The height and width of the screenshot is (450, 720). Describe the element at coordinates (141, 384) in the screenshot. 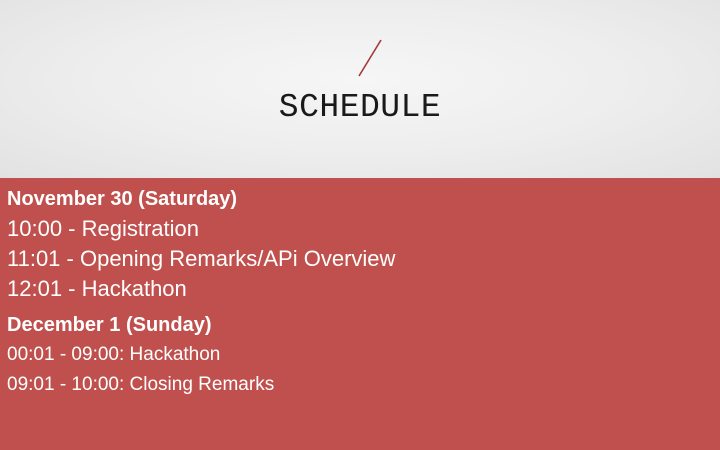

I see `schedule-item: 09:01 - 10:00: Closing Remarks` at that location.